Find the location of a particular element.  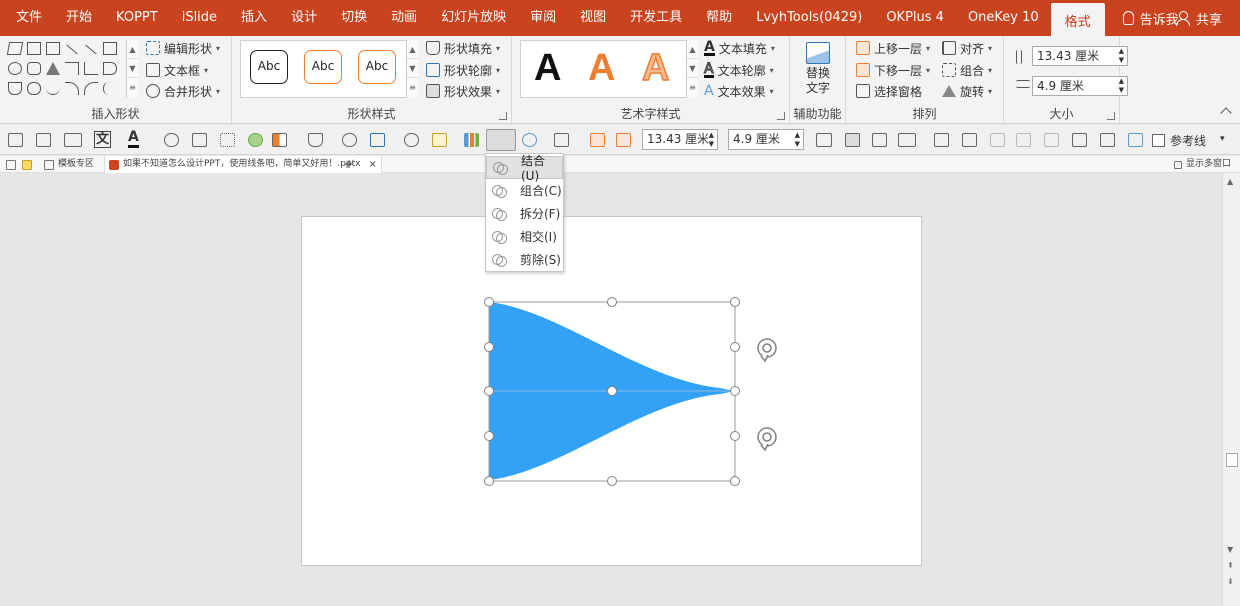

menu-item-union: 结合(U) is located at coordinates (524, 168).